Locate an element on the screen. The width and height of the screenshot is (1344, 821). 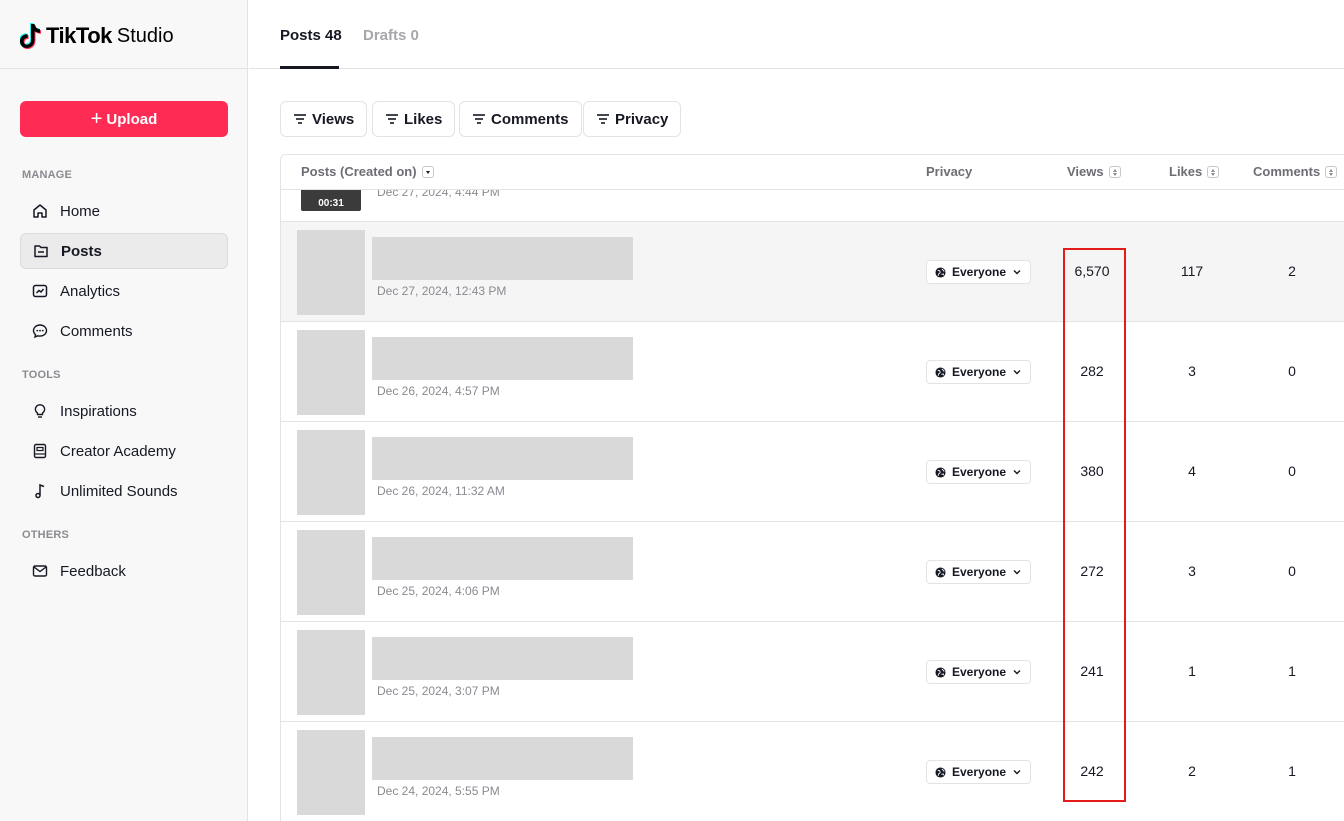
likes-count: 117 is located at coordinates (1192, 271).